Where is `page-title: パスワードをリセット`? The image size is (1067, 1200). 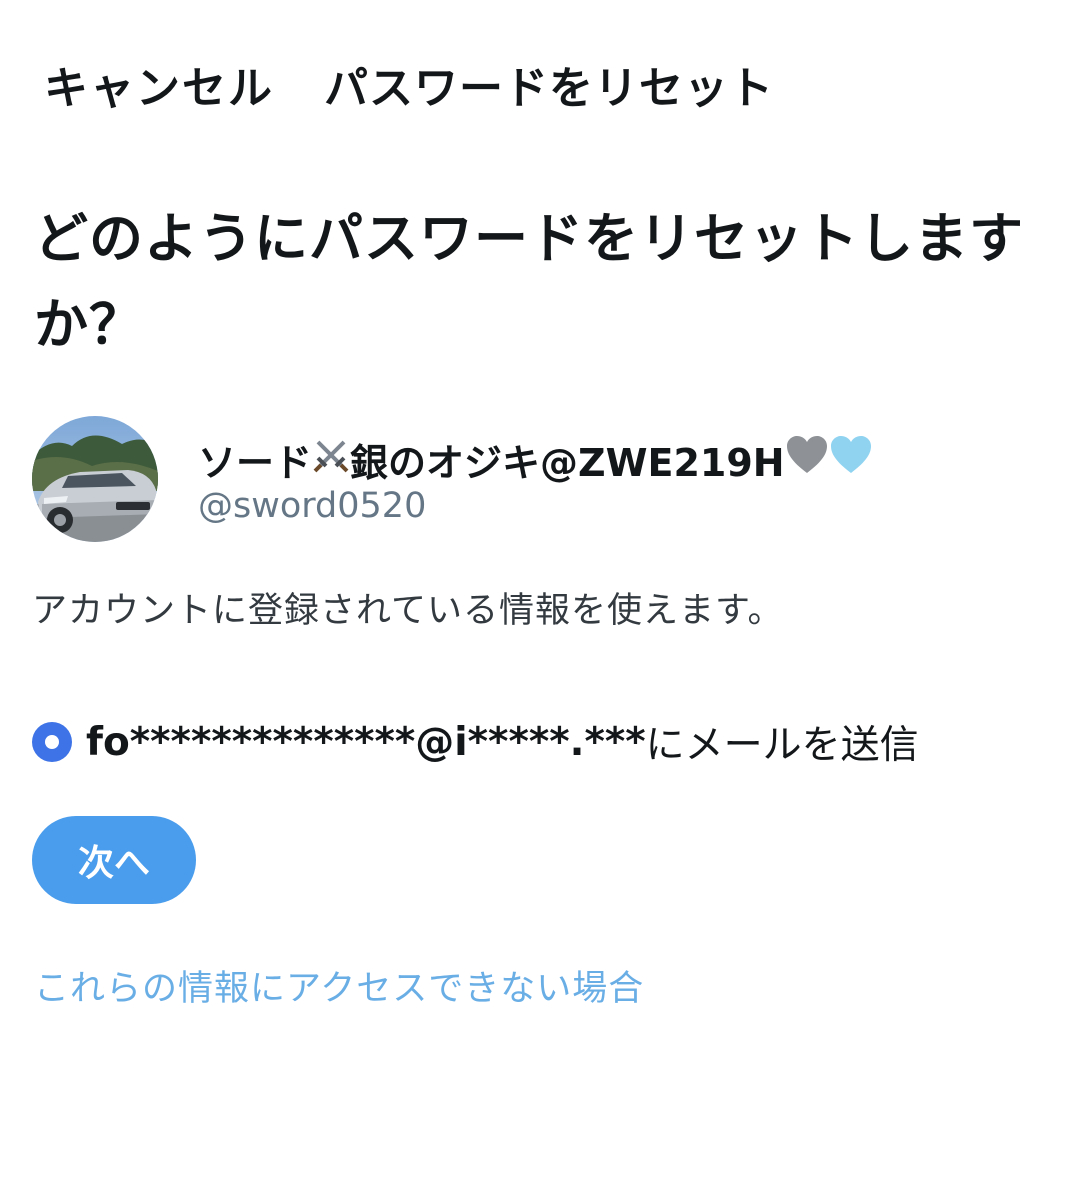 page-title: パスワードをリセット is located at coordinates (549, 88).